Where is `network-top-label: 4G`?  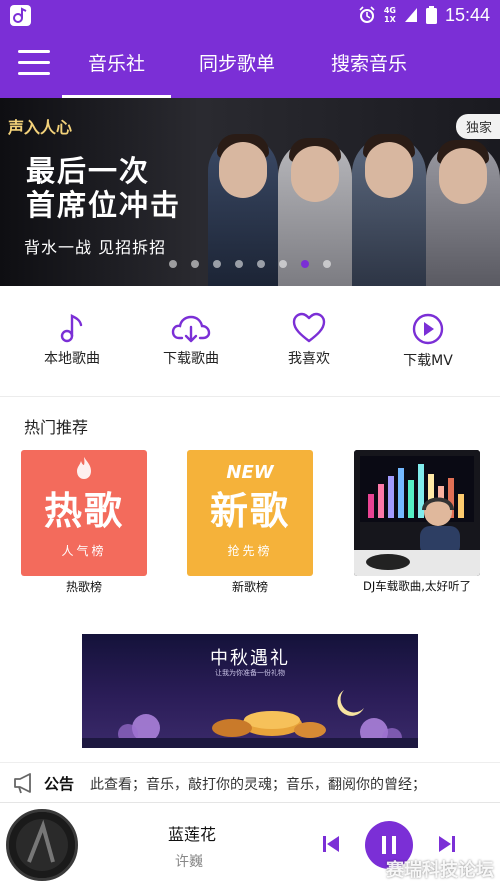 network-top-label: 4G is located at coordinates (389, 10).